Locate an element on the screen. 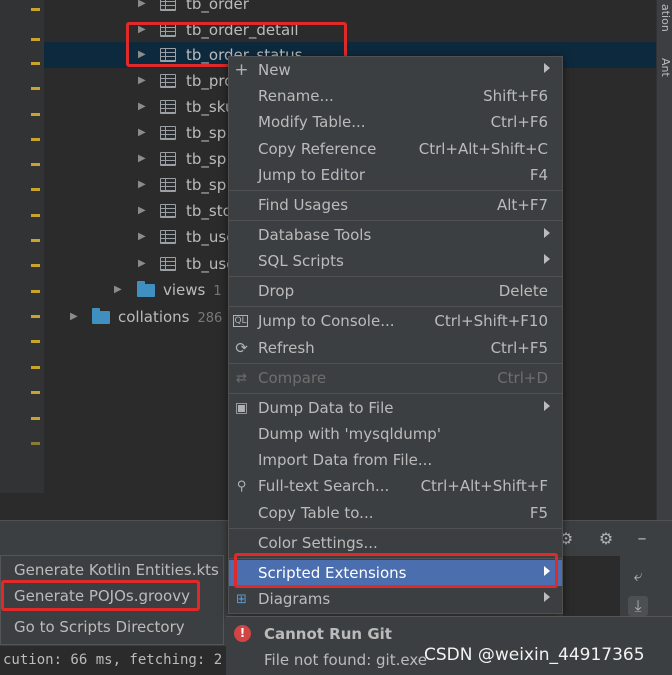 The height and width of the screenshot is (675, 672). menu-item-copy-reference: Copy Reference Ctrl+Alt+Shift+C is located at coordinates (395, 149).